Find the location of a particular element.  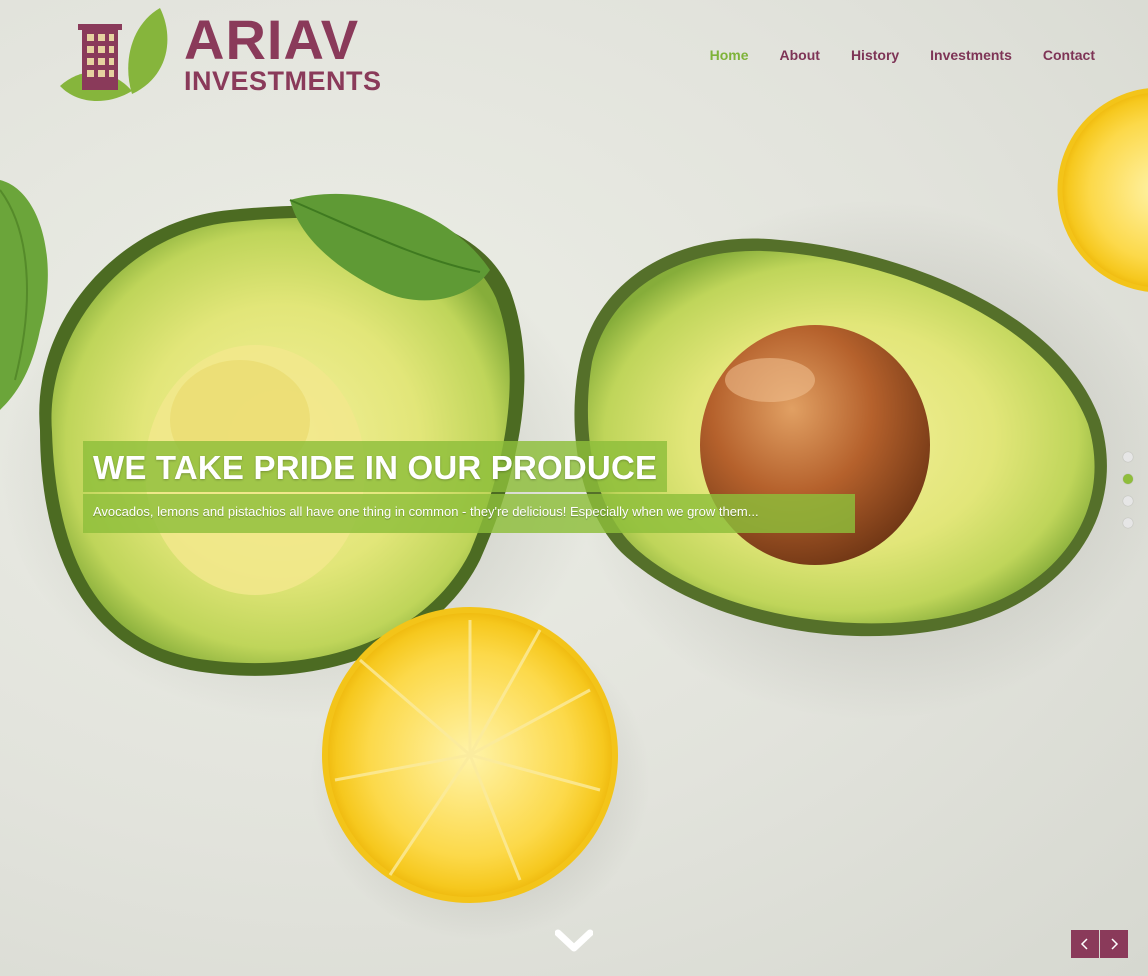

logo-name: ARIAV is located at coordinates (272, 39).